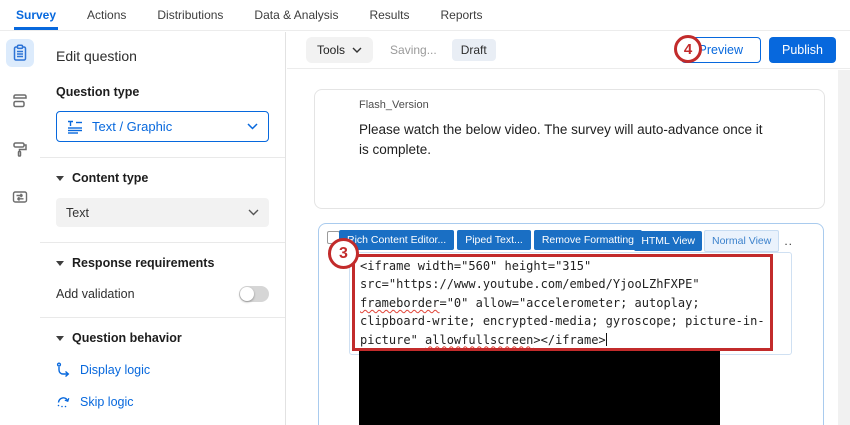 The width and height of the screenshot is (850, 425). Describe the element at coordinates (190, 15) in the screenshot. I see `nav-tab-distributions: Distributions` at that location.